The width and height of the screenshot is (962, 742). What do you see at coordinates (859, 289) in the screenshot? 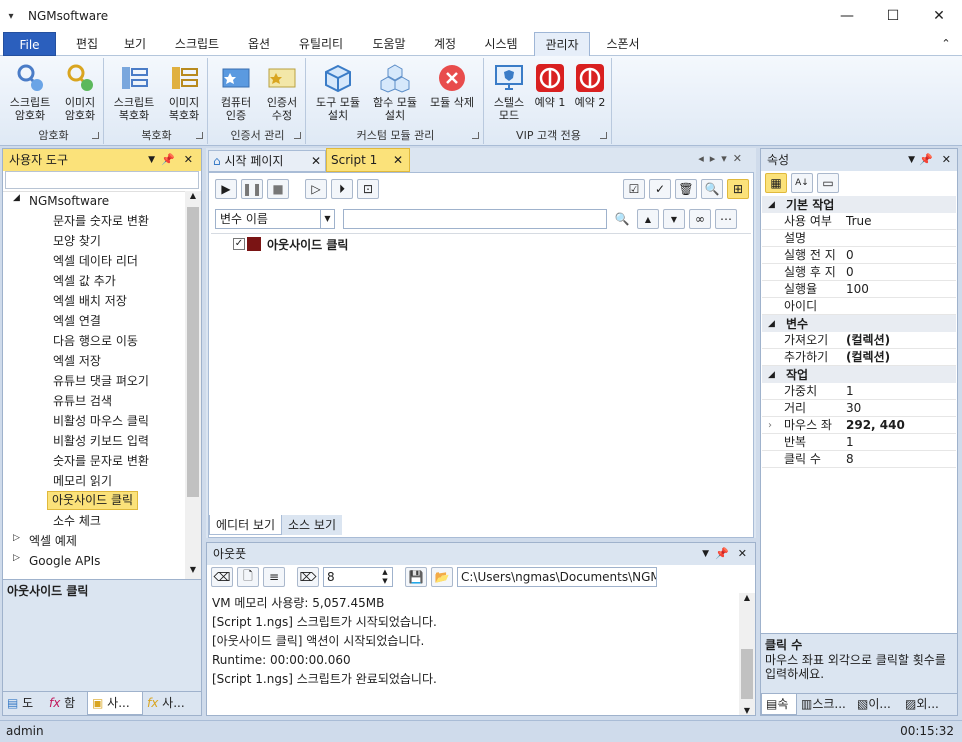
I see `property-row: 실행율 100` at bounding box center [859, 289].